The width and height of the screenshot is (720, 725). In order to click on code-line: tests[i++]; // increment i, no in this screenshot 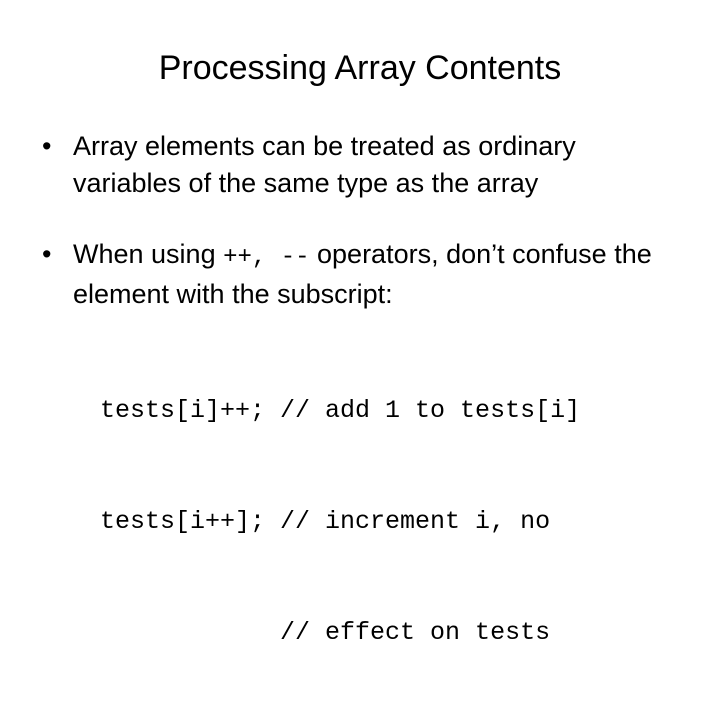, I will do `click(325, 521)`.